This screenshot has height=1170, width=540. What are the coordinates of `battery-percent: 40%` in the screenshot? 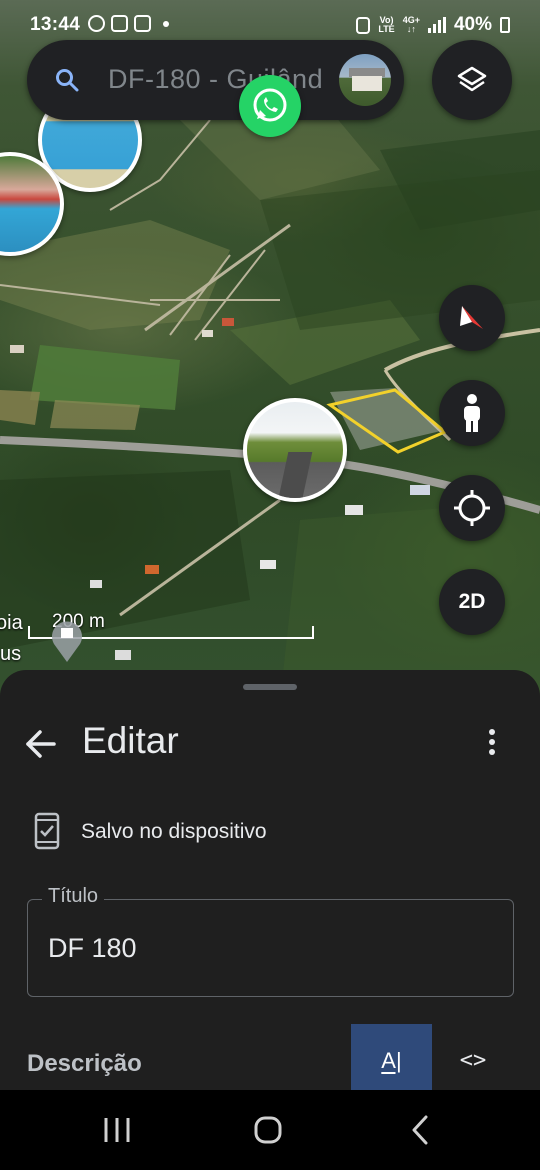 It's located at (472, 24).